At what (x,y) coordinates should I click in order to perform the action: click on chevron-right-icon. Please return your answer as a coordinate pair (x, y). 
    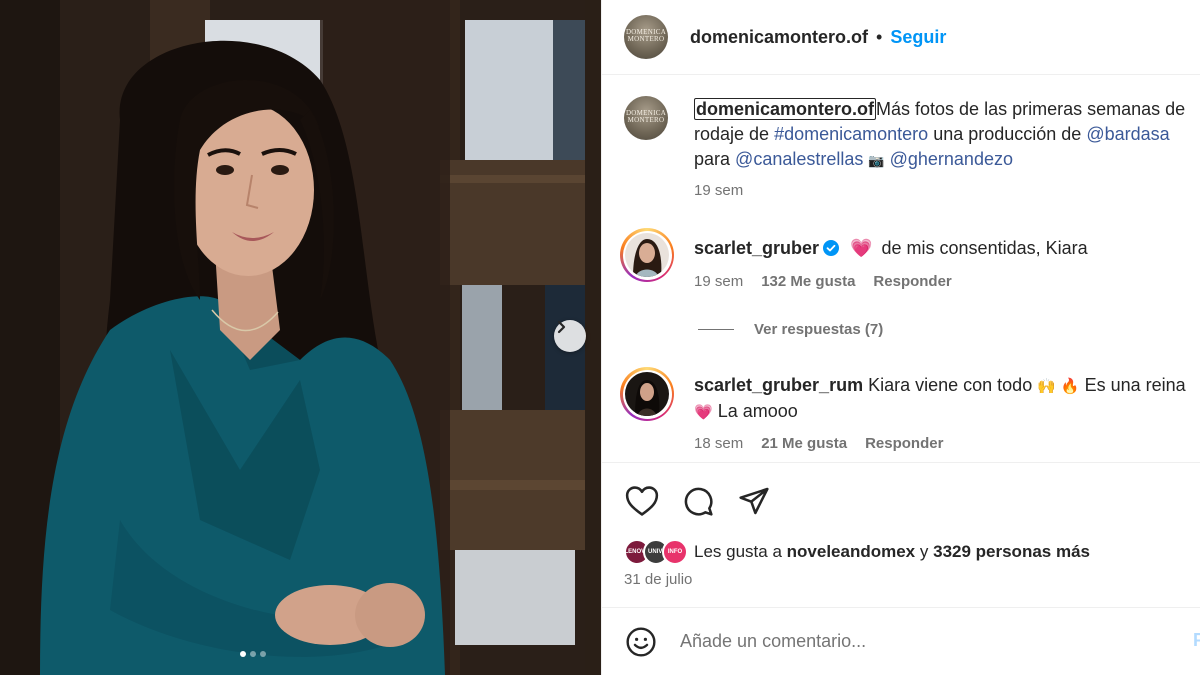
    Looking at the image, I should click on (561, 327).